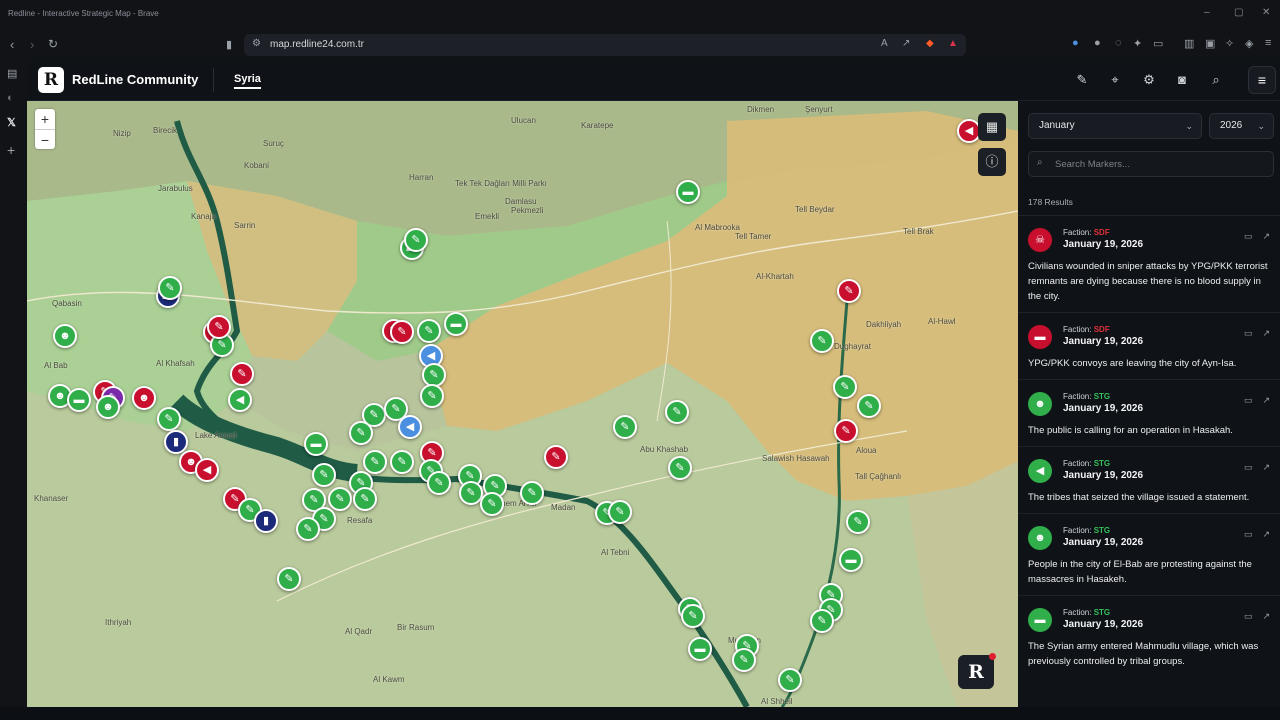 The image size is (1280, 720). Describe the element at coordinates (229, 44) in the screenshot. I see `bookmark-icon: ▮` at that location.